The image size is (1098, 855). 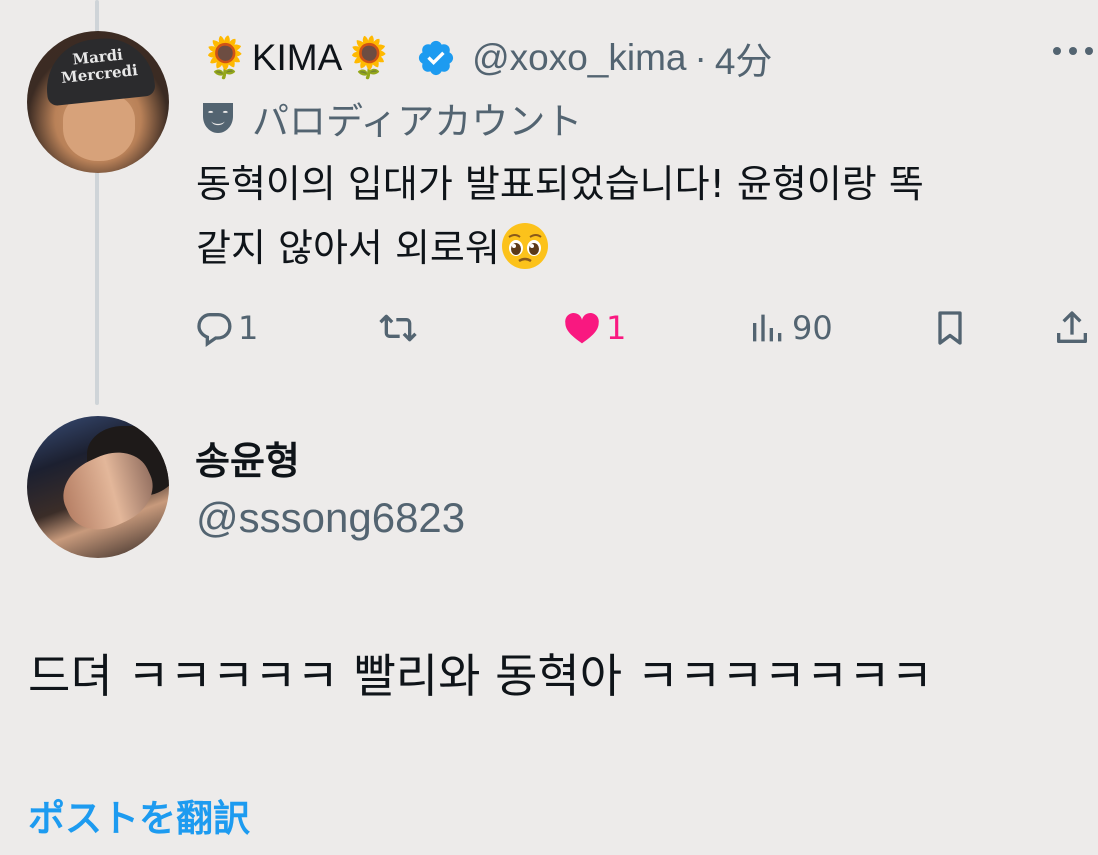 I want to click on theater-mask-icon, so click(x=218, y=118).